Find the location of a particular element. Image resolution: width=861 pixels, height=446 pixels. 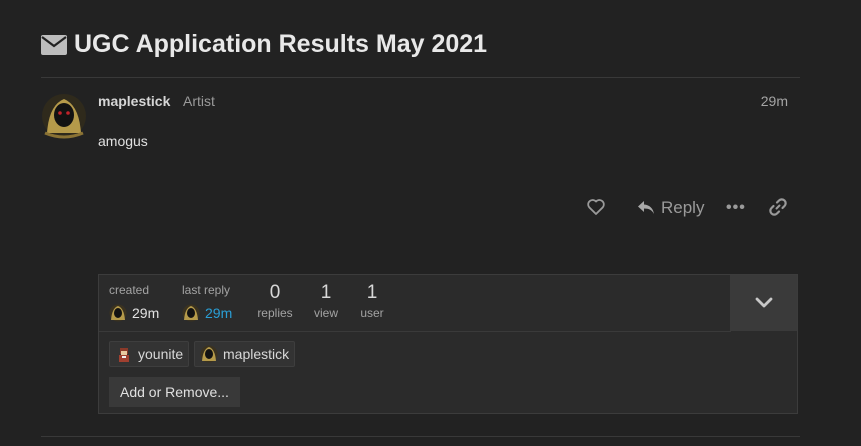

younite-avatar is located at coordinates (124, 354).